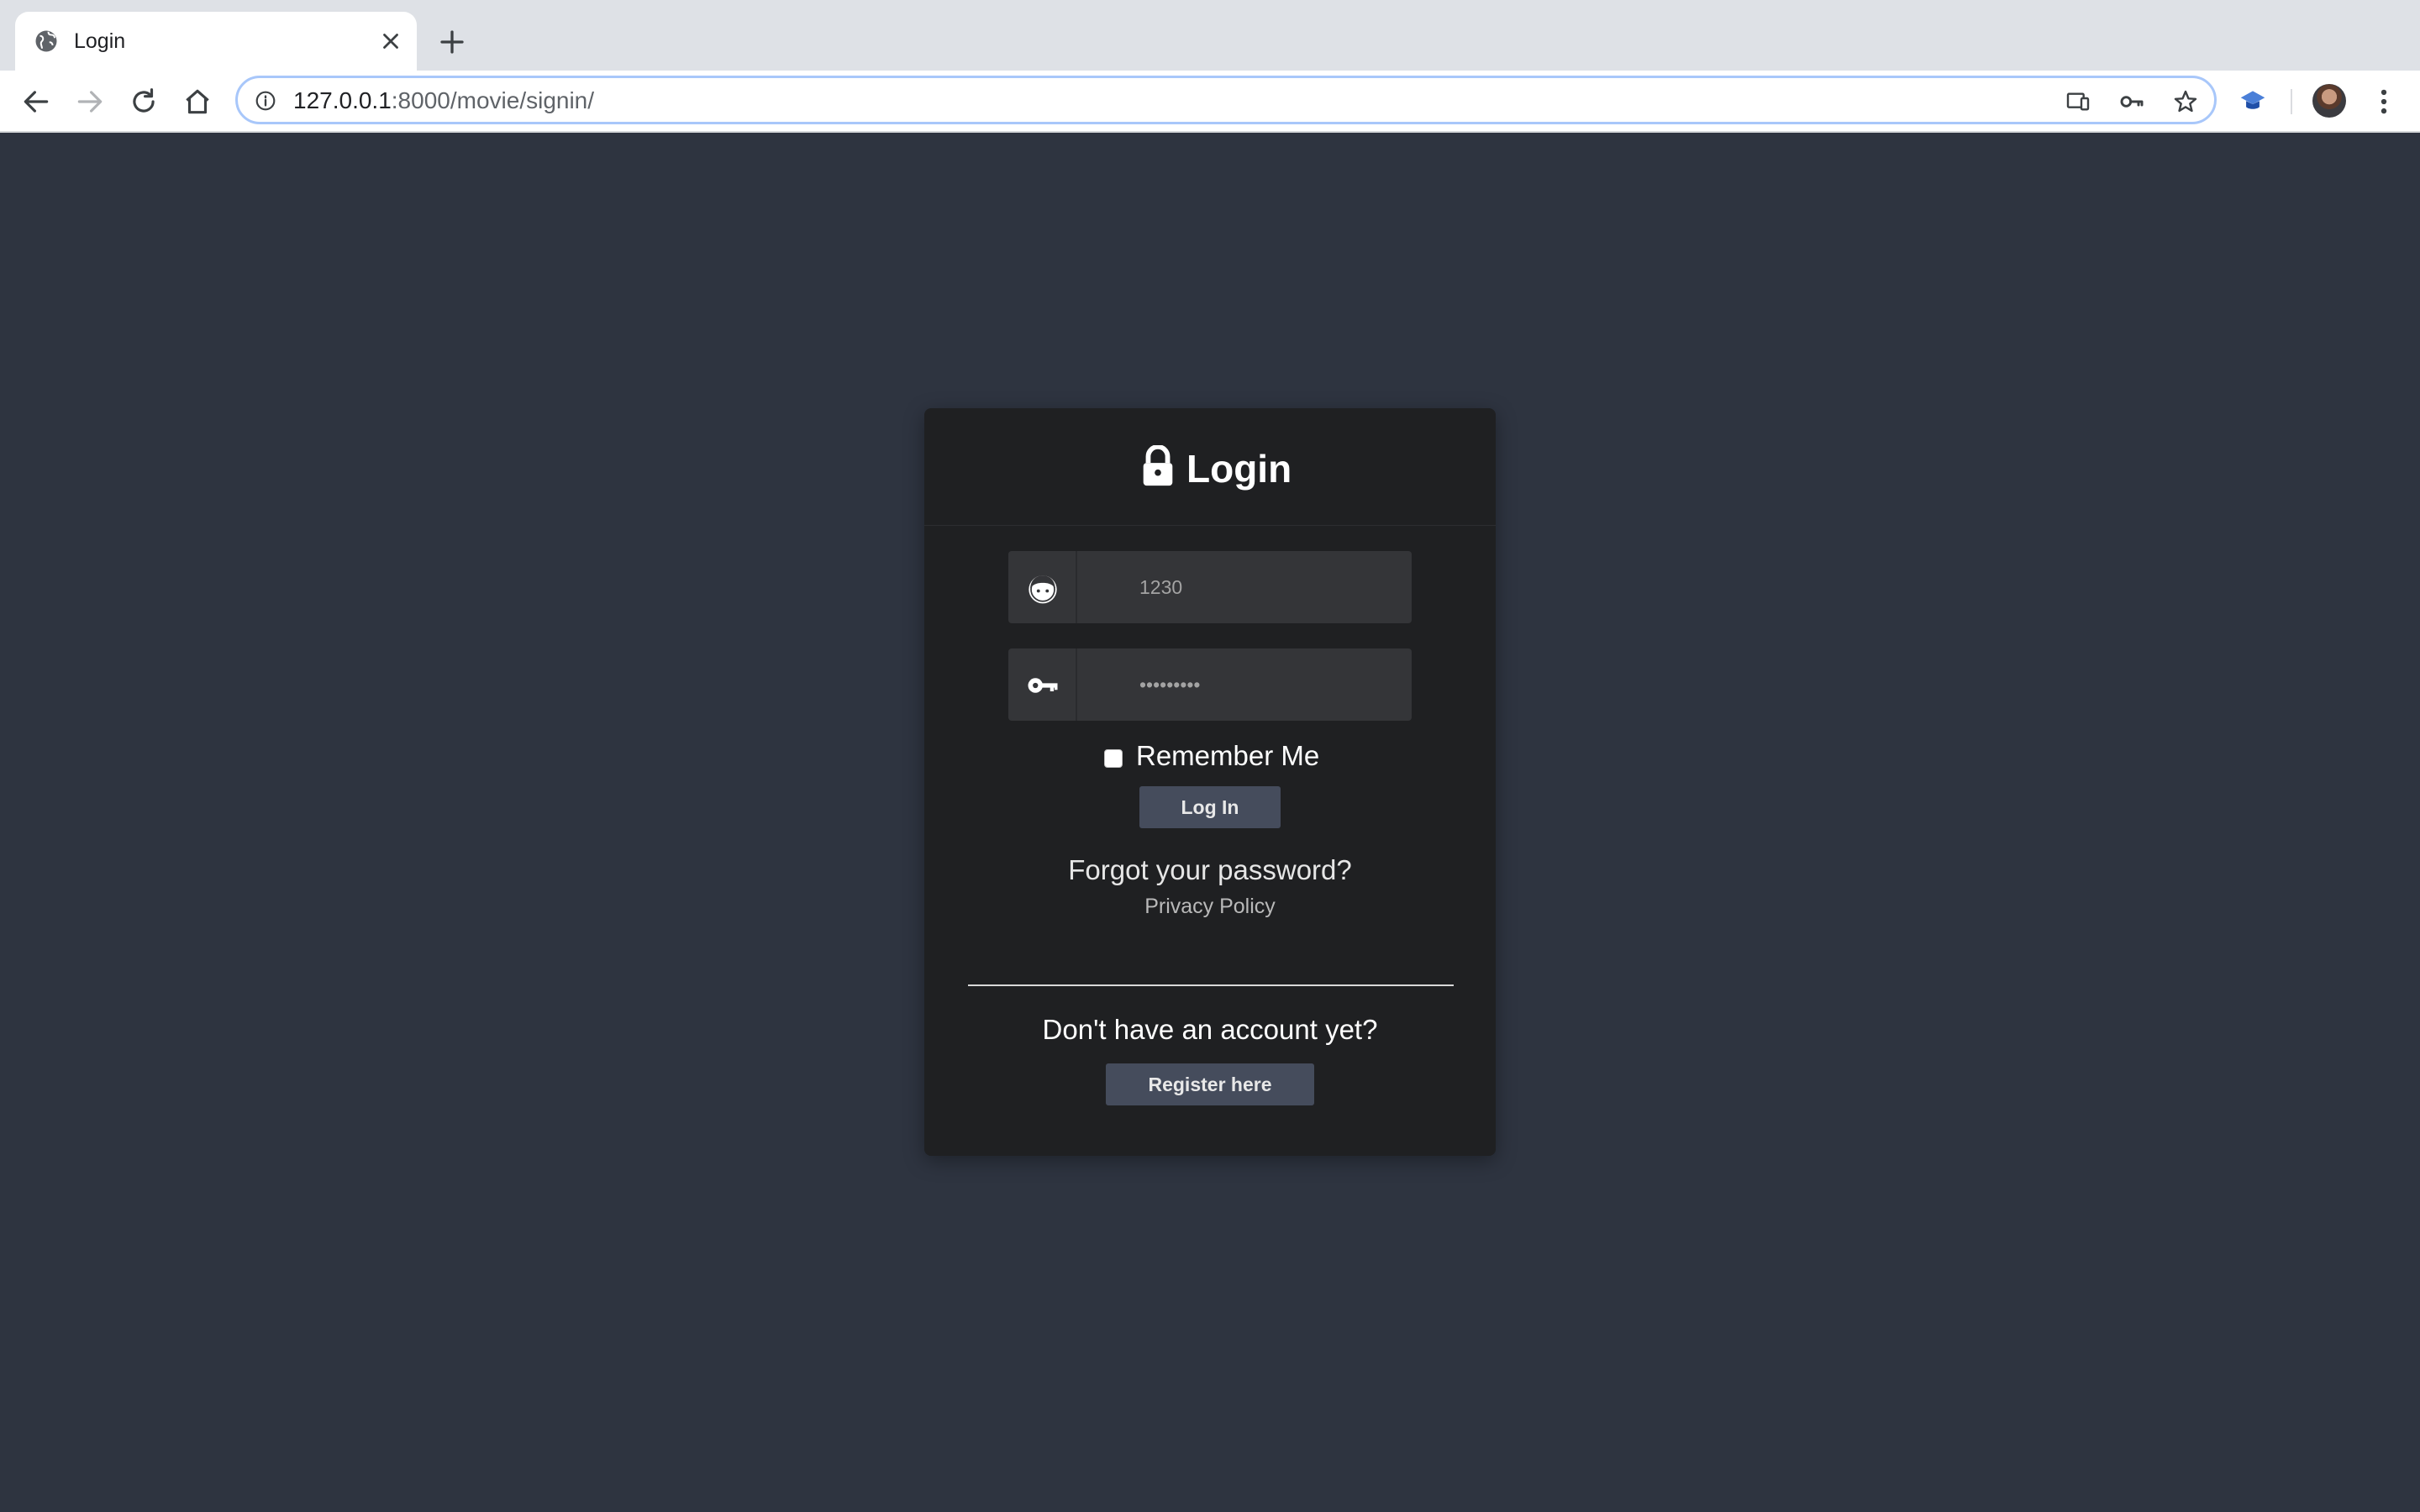 The height and width of the screenshot is (1512, 2420). What do you see at coordinates (1226, 100) in the screenshot?
I see `address-bar: 127.0.0.1:8000/movie/signin/` at bounding box center [1226, 100].